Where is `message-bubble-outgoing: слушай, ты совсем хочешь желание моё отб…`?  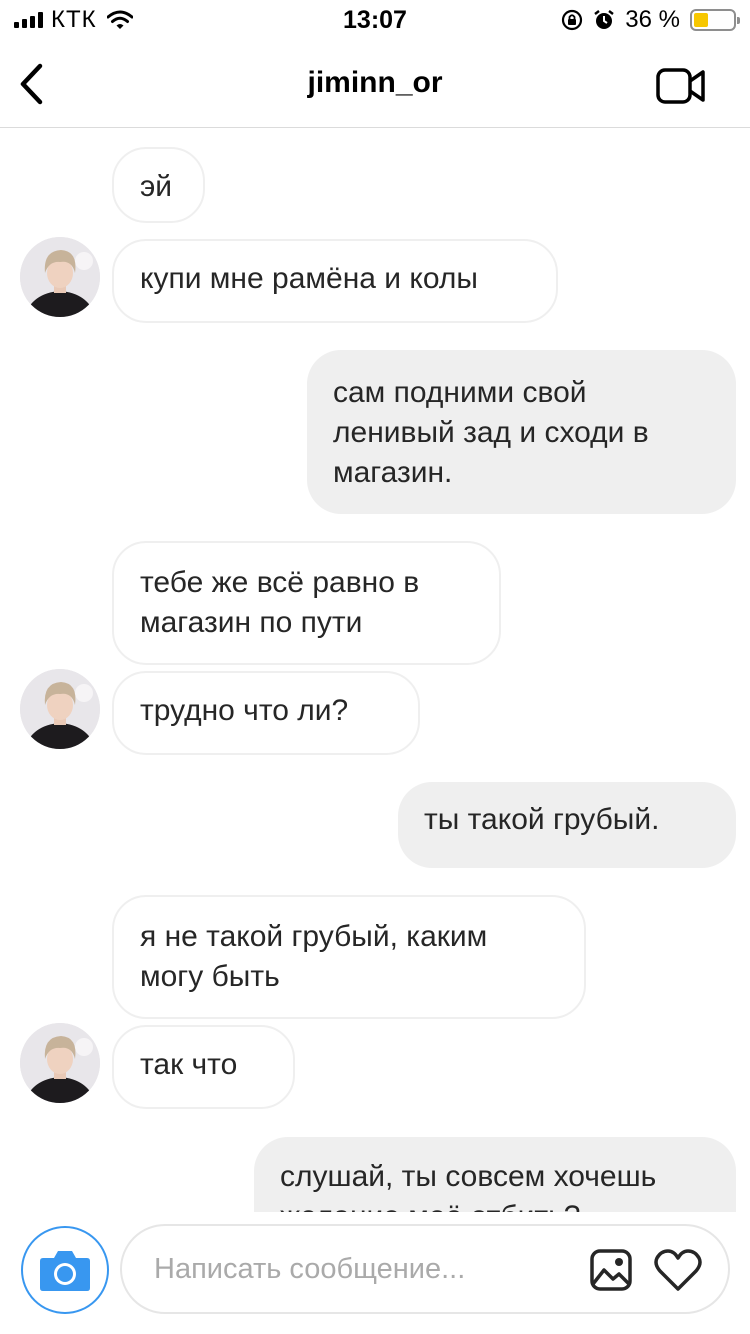 message-bubble-outgoing: слушай, ты совсем хочешь желание моё отб… is located at coordinates (495, 1174).